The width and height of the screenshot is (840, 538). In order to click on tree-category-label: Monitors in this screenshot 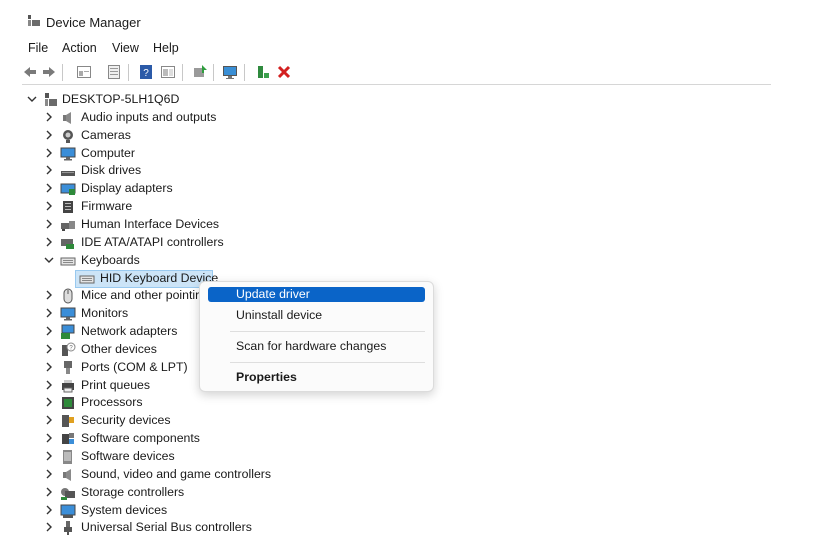, I will do `click(105, 313)`.